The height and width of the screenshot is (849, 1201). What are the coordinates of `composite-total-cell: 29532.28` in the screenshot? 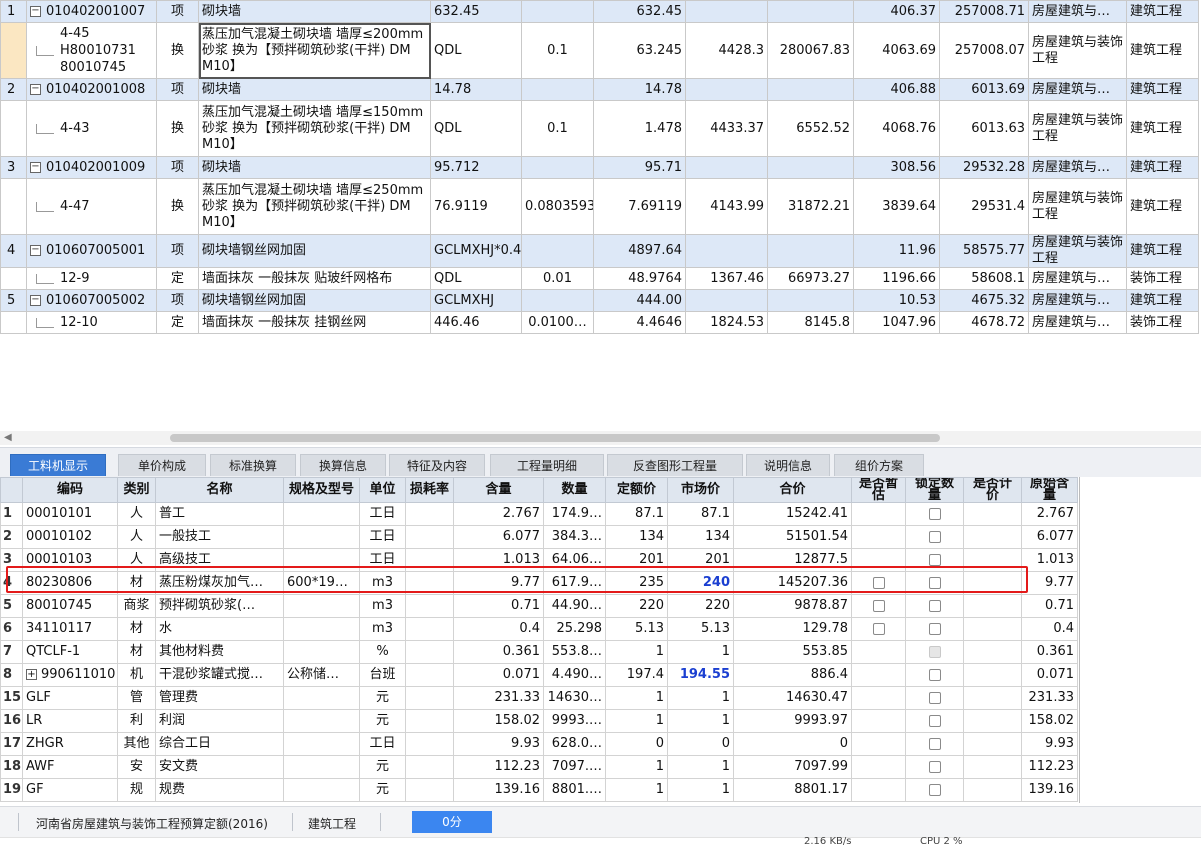 It's located at (984, 167).